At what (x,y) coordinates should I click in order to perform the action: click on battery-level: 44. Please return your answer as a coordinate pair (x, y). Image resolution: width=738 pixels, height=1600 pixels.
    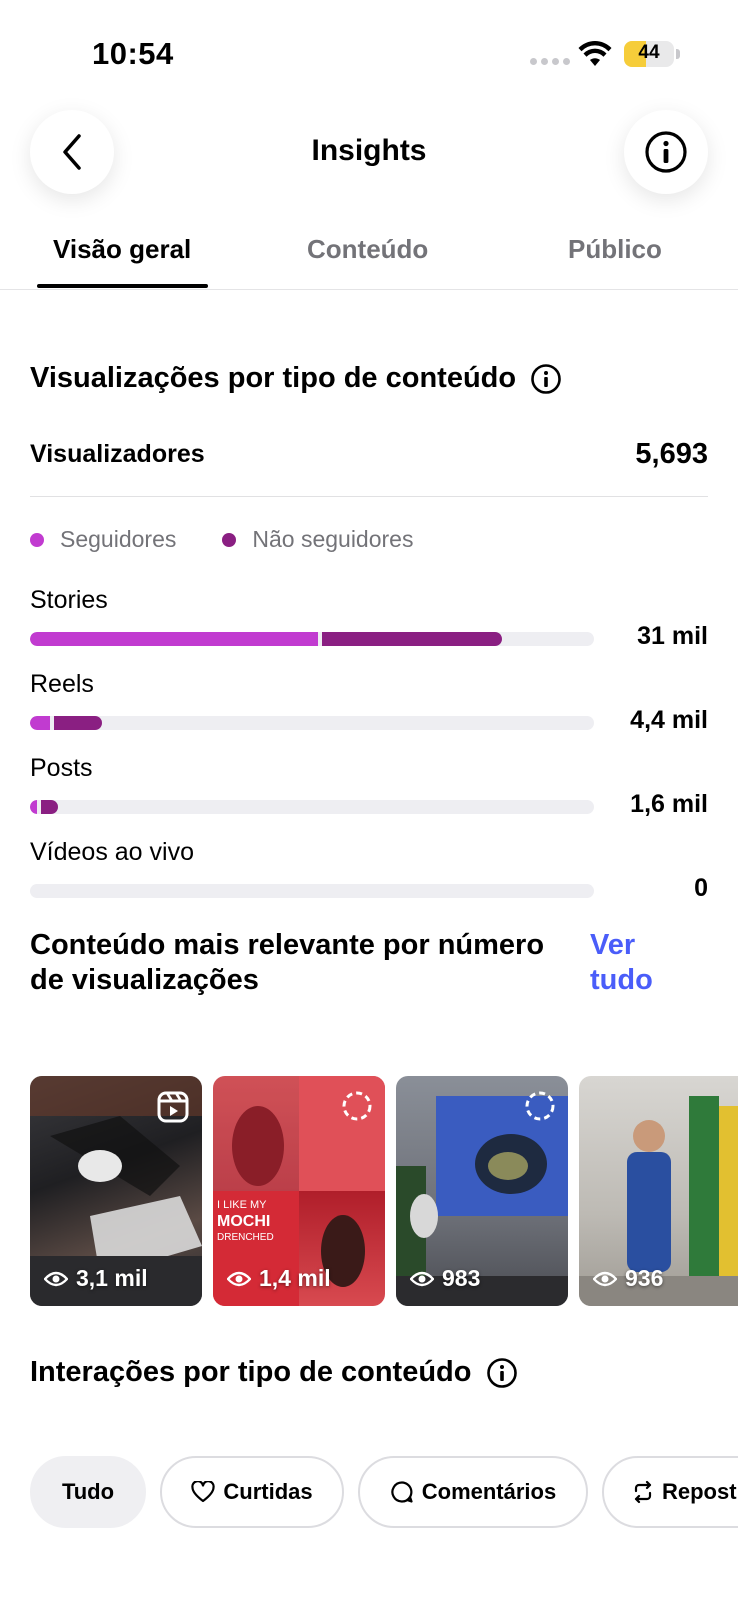
    Looking at the image, I should click on (649, 52).